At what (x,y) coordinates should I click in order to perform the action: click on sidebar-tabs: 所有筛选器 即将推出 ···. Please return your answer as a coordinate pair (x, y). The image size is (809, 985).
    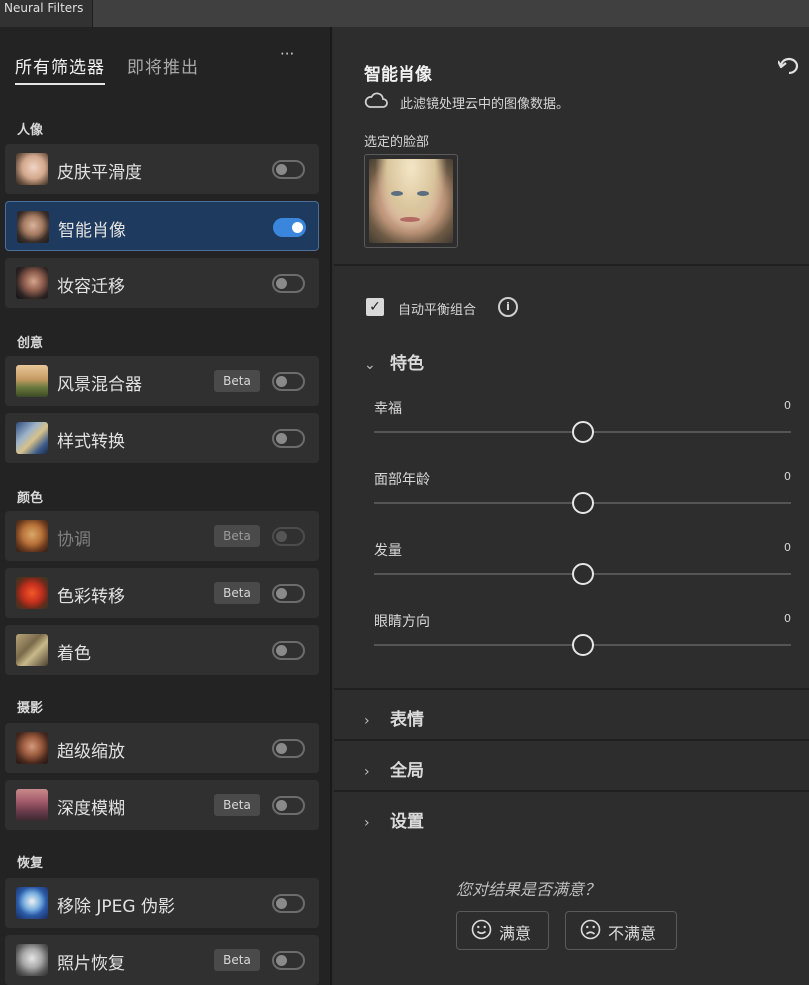
    Looking at the image, I should click on (165, 57).